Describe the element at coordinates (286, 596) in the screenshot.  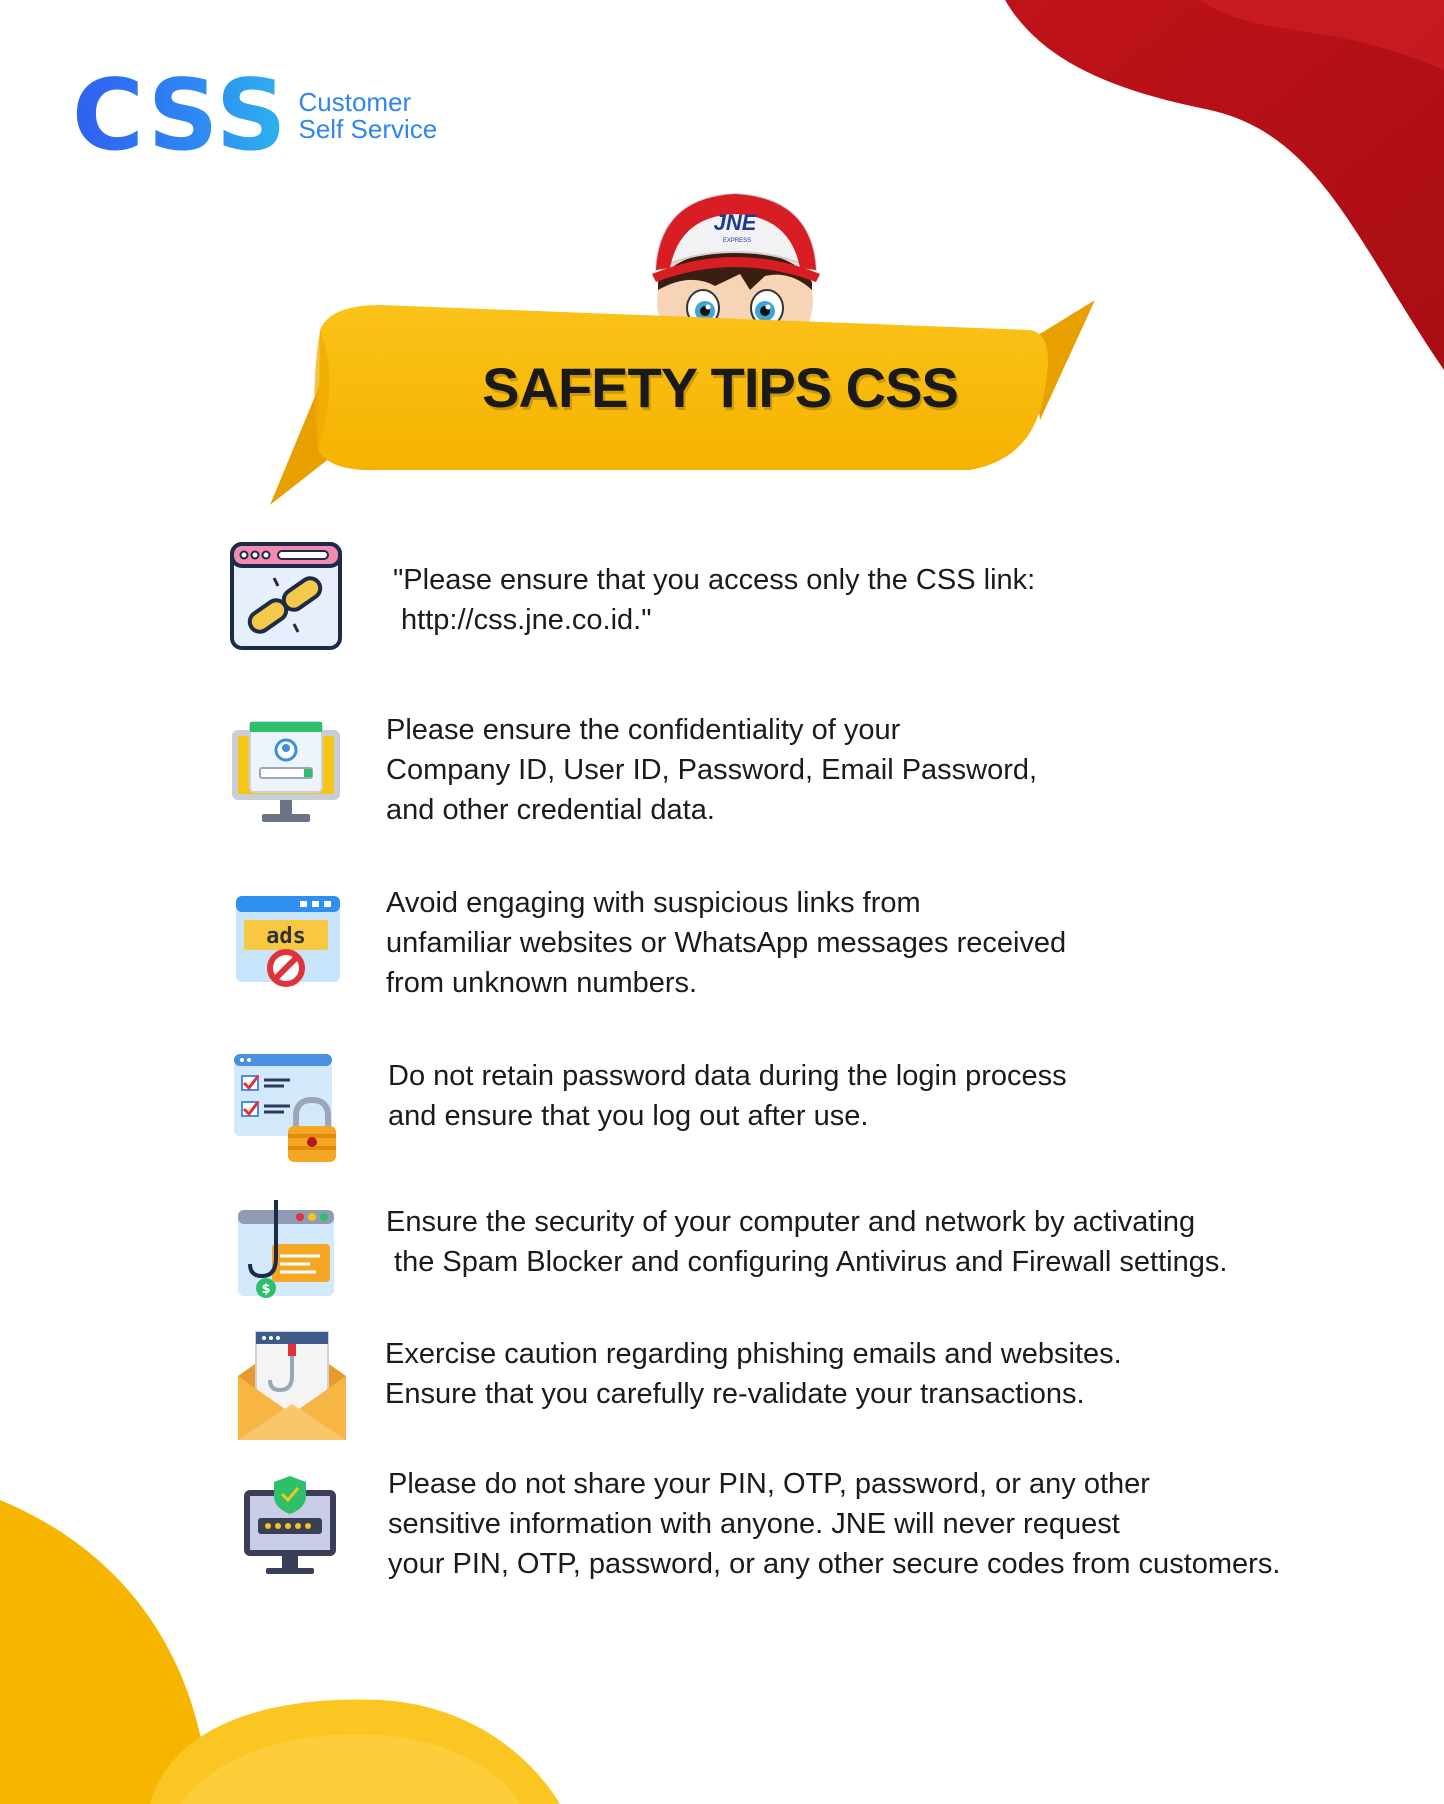
I see `broken-link-icon` at that location.